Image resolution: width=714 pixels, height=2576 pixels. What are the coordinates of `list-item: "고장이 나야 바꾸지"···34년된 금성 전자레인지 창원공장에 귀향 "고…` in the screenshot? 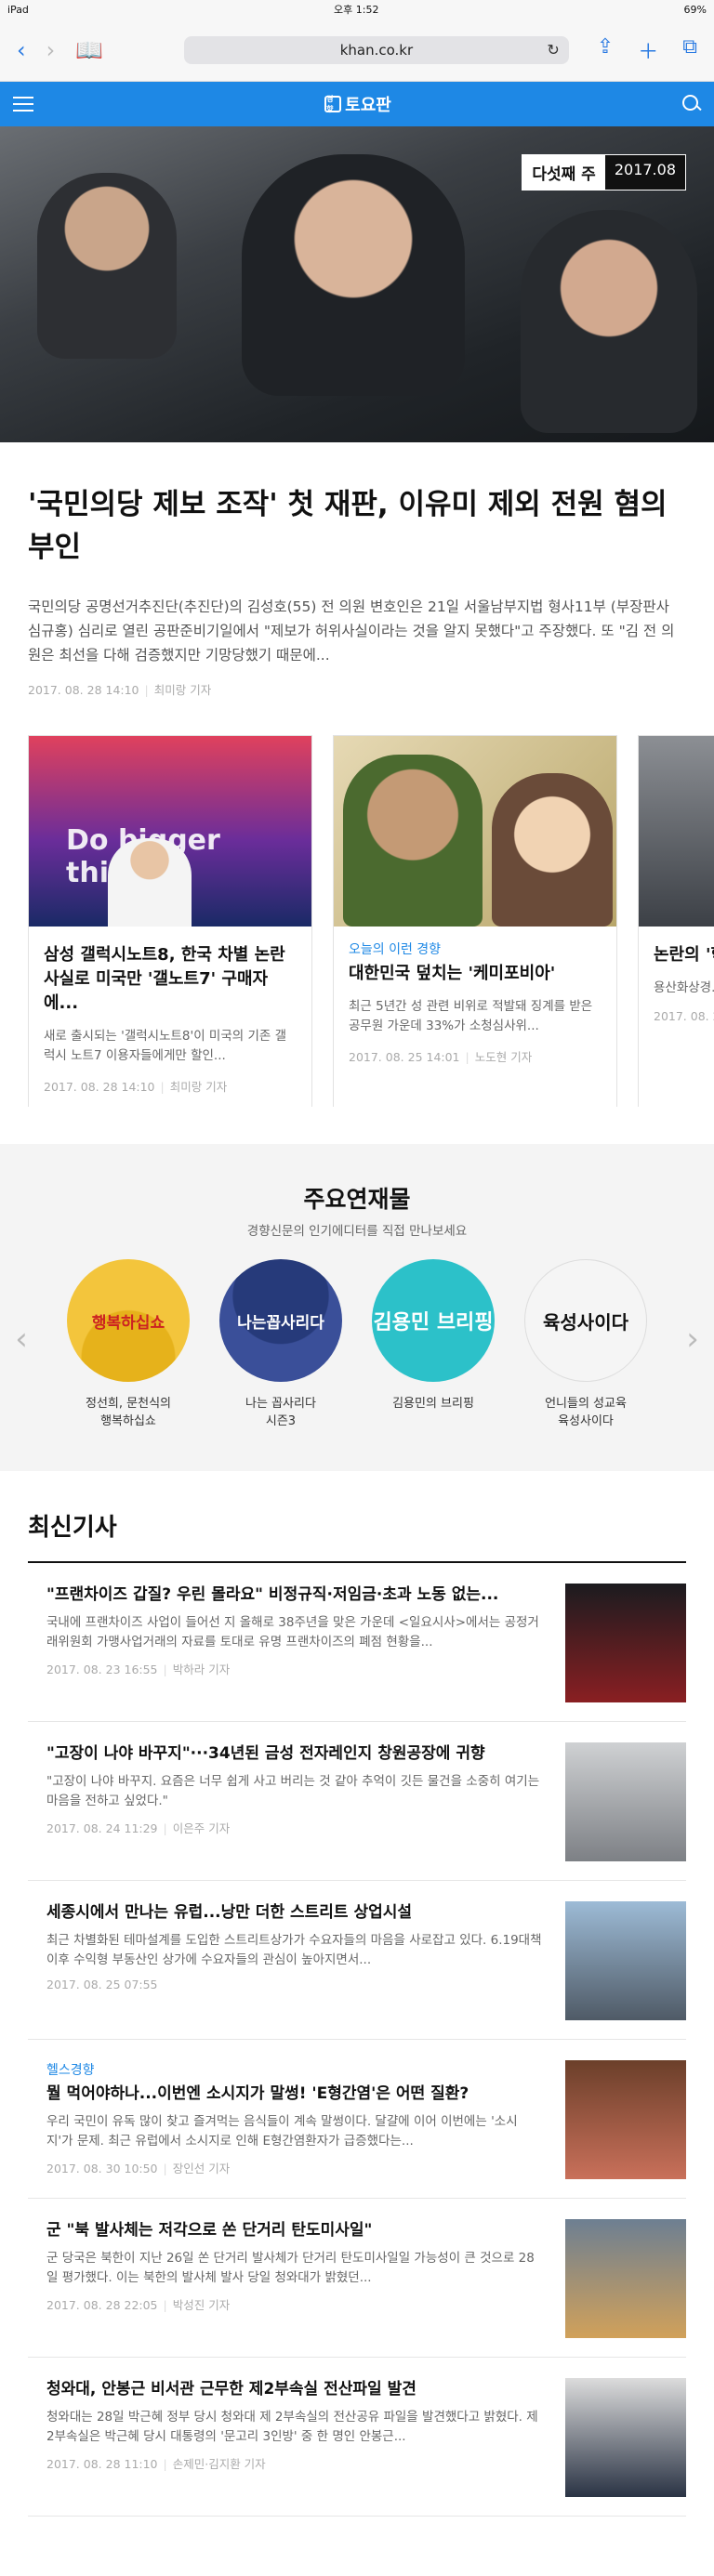 It's located at (357, 1801).